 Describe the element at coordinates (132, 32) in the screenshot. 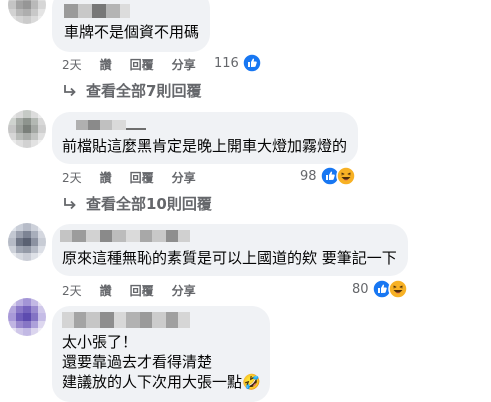

I see `comment-text: 車牌不是個資不用碼` at that location.